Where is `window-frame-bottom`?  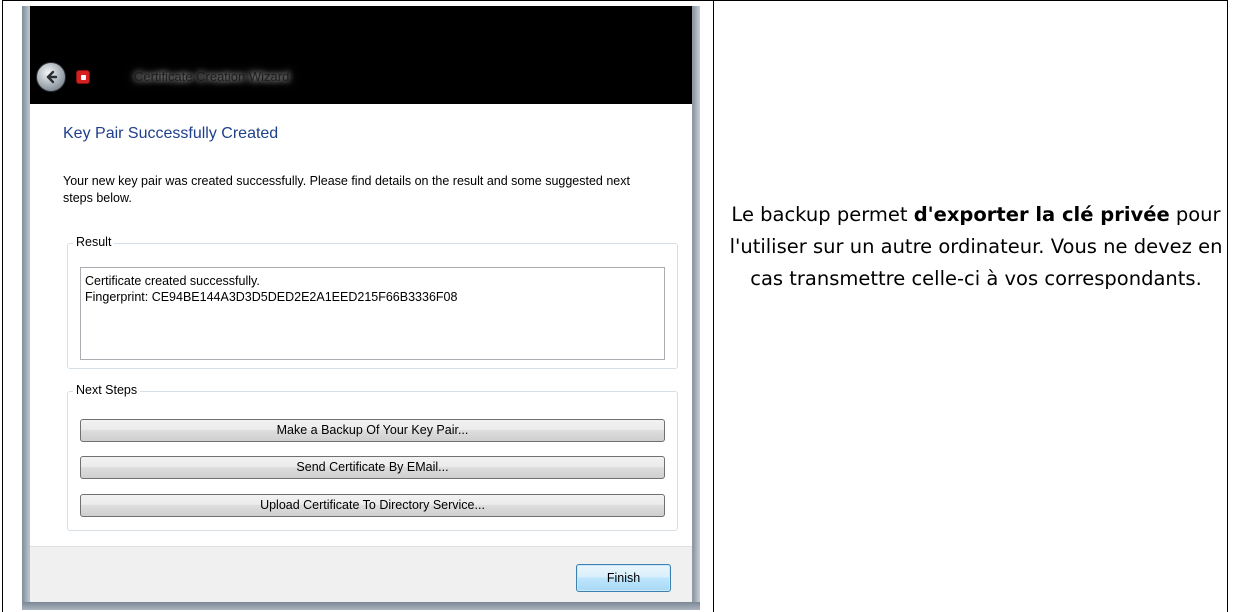 window-frame-bottom is located at coordinates (361, 606).